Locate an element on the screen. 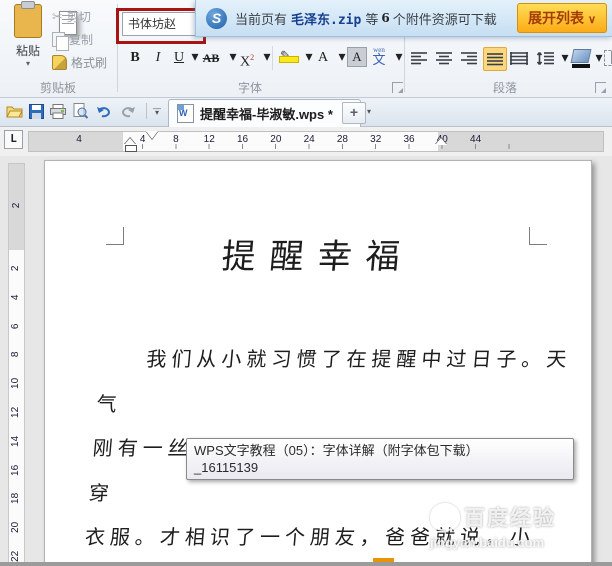 Image resolution: width=612 pixels, height=566 pixels. preview-icon is located at coordinates (80, 111).